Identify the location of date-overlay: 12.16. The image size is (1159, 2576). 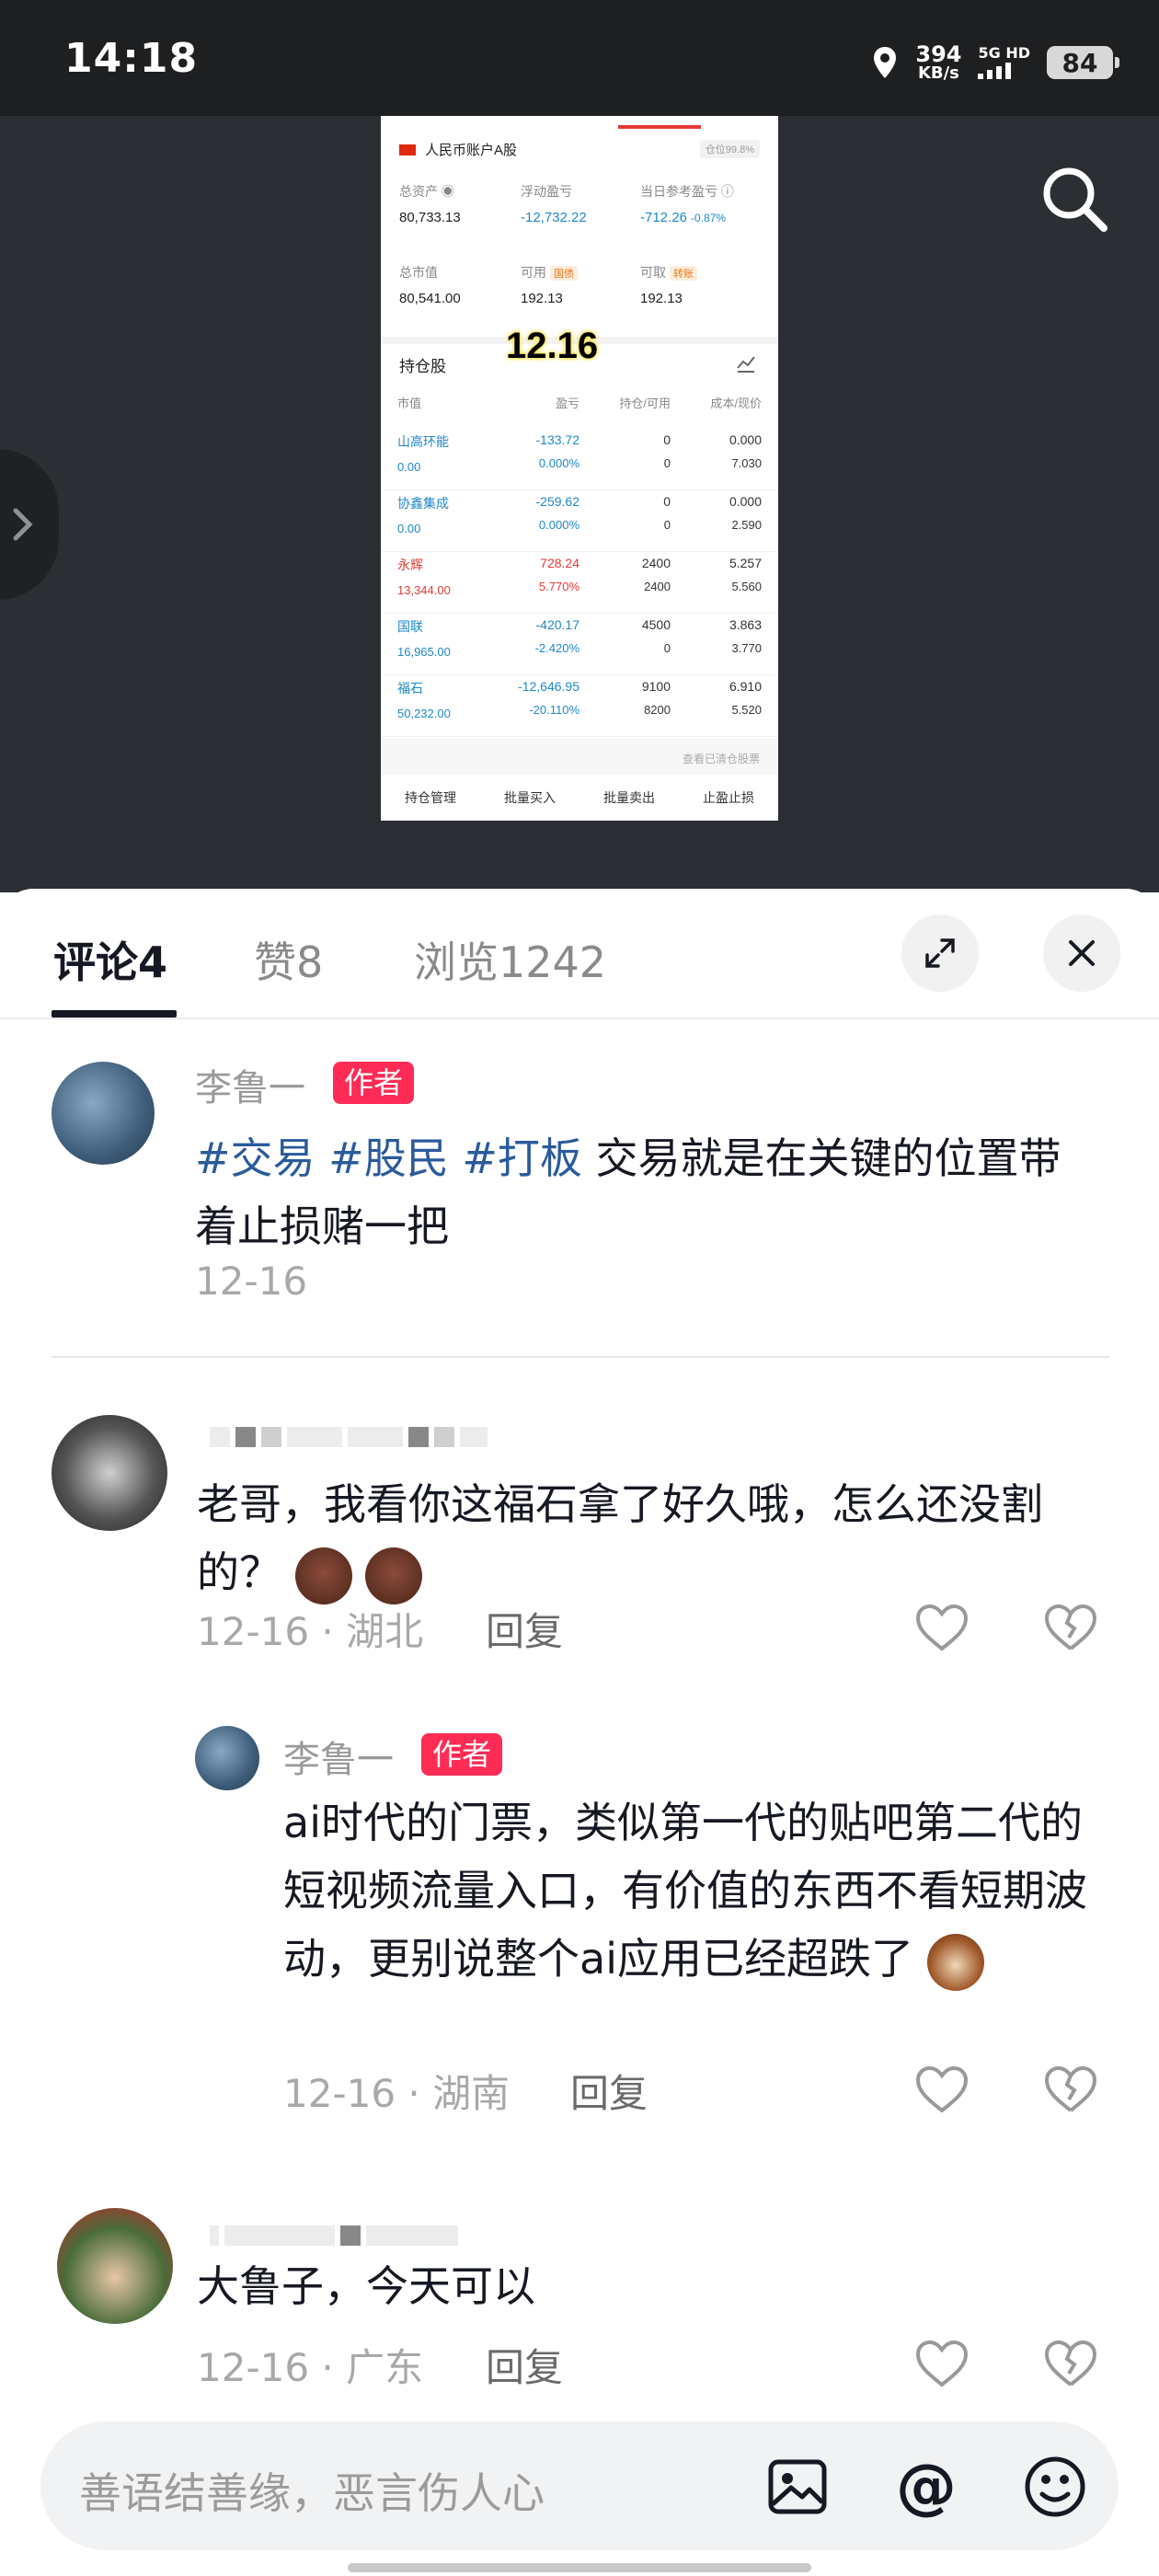
(552, 346).